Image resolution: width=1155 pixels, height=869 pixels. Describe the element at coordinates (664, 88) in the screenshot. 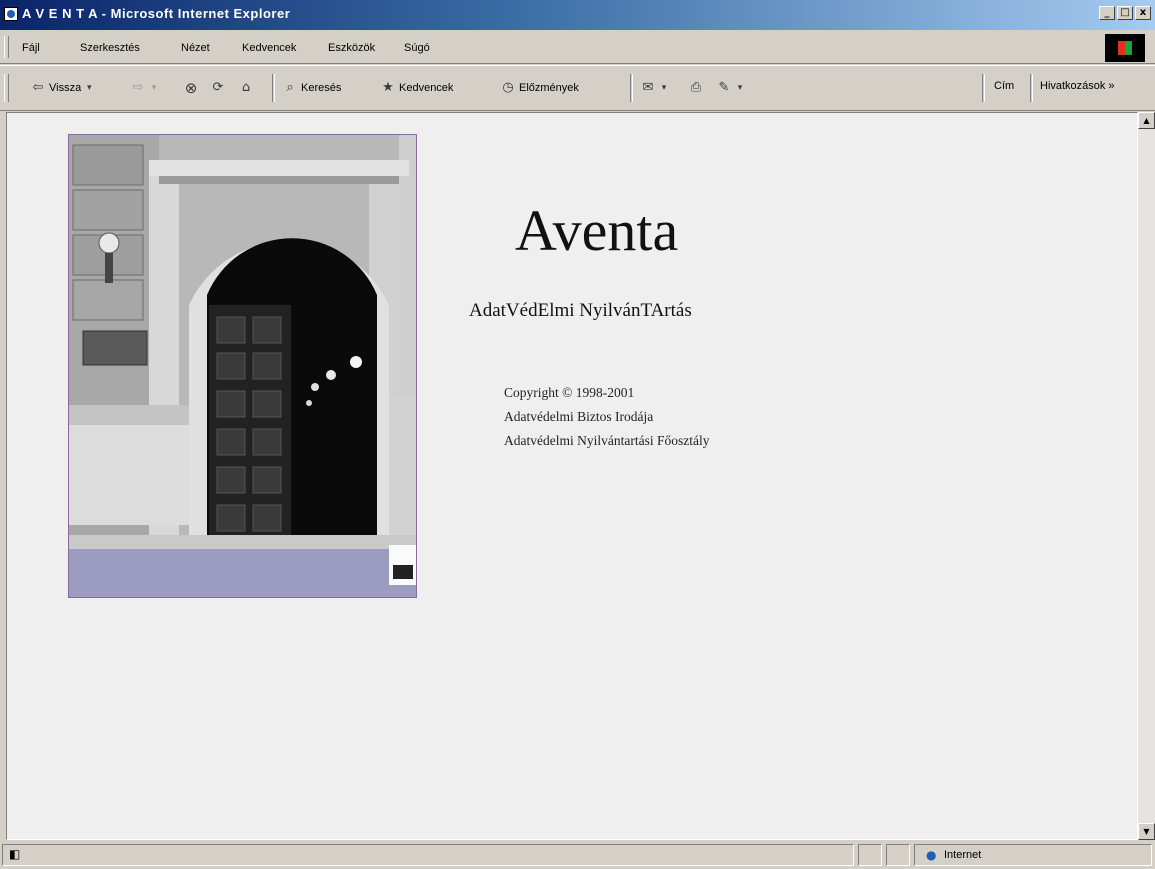

I see `mail-dropdown-icon: ▾` at that location.